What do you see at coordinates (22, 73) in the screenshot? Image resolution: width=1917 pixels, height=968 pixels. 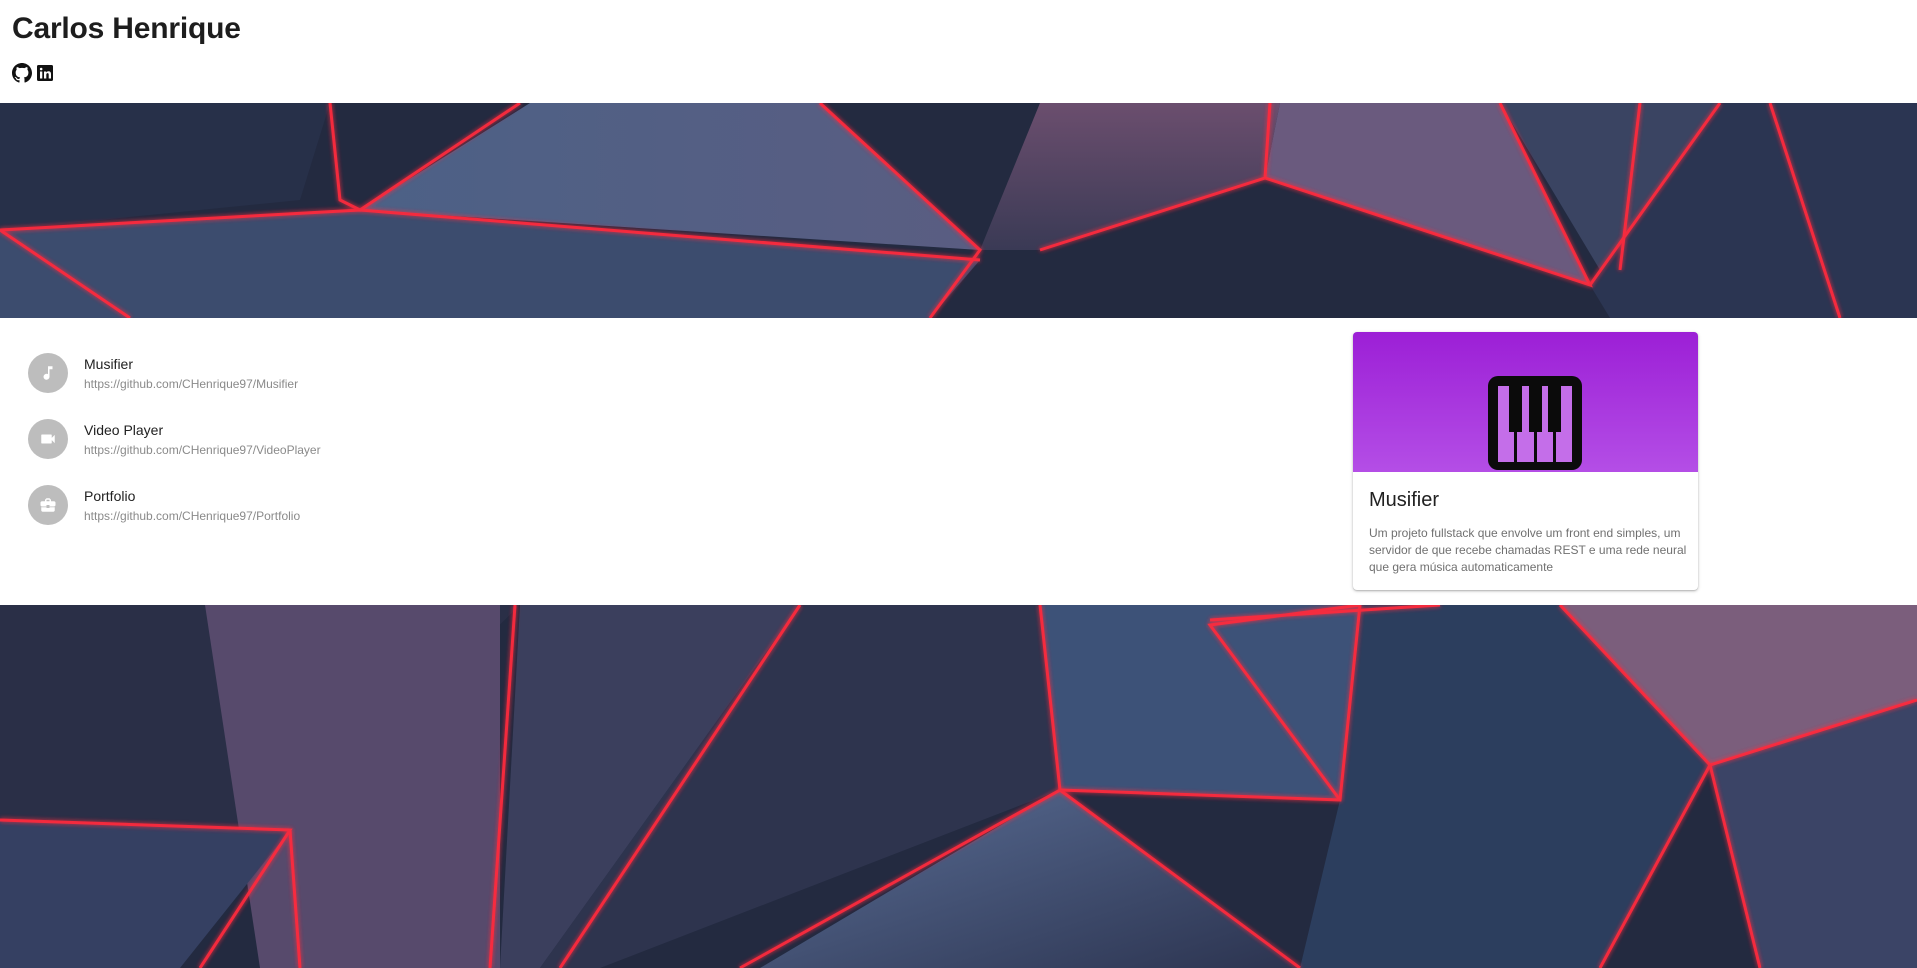 I see `github-icon` at bounding box center [22, 73].